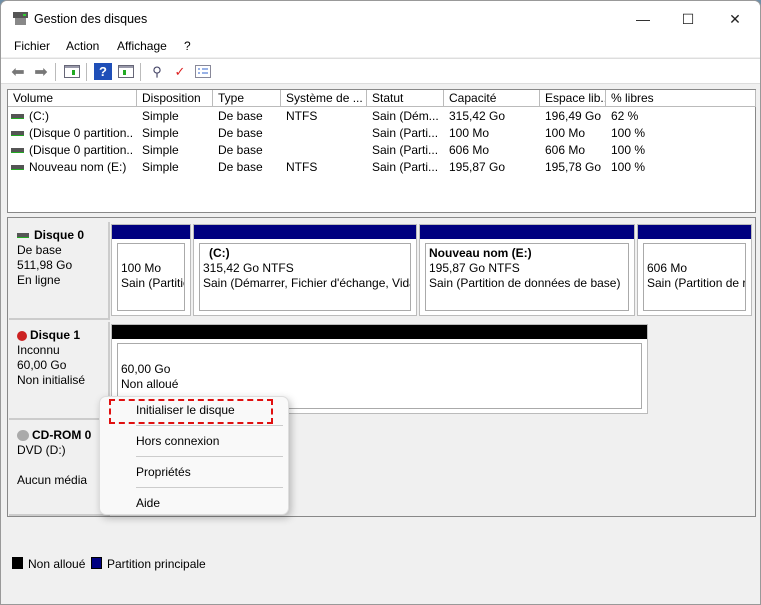 The width and height of the screenshot is (761, 605). What do you see at coordinates (103, 71) in the screenshot?
I see `help-icon: ?` at bounding box center [103, 71].